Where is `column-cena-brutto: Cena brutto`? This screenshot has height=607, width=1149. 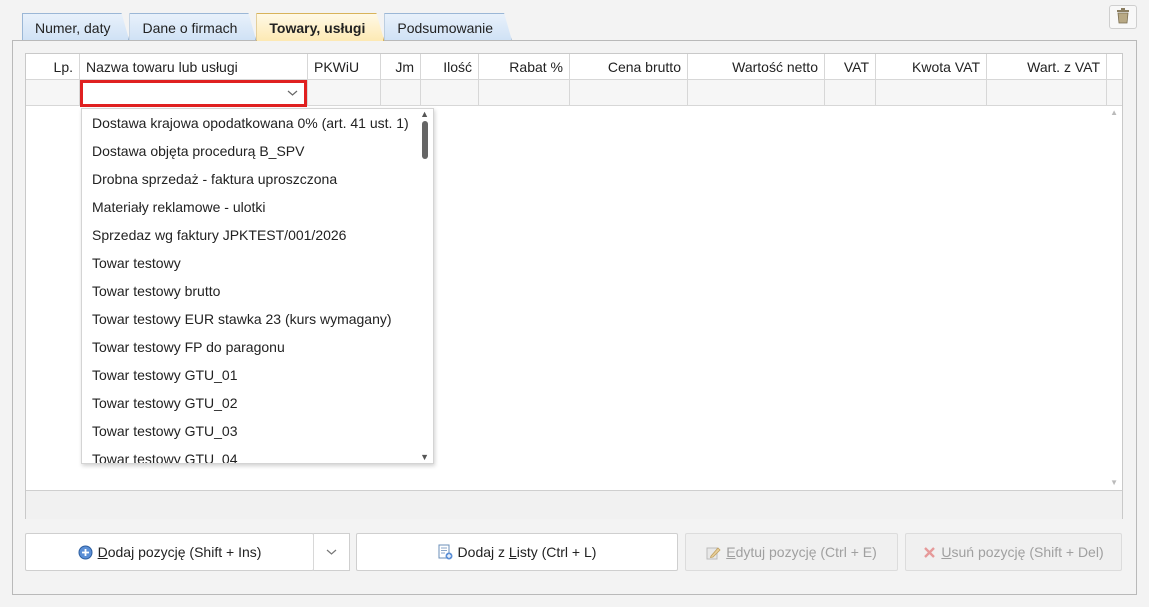 column-cena-brutto: Cena brutto is located at coordinates (629, 66).